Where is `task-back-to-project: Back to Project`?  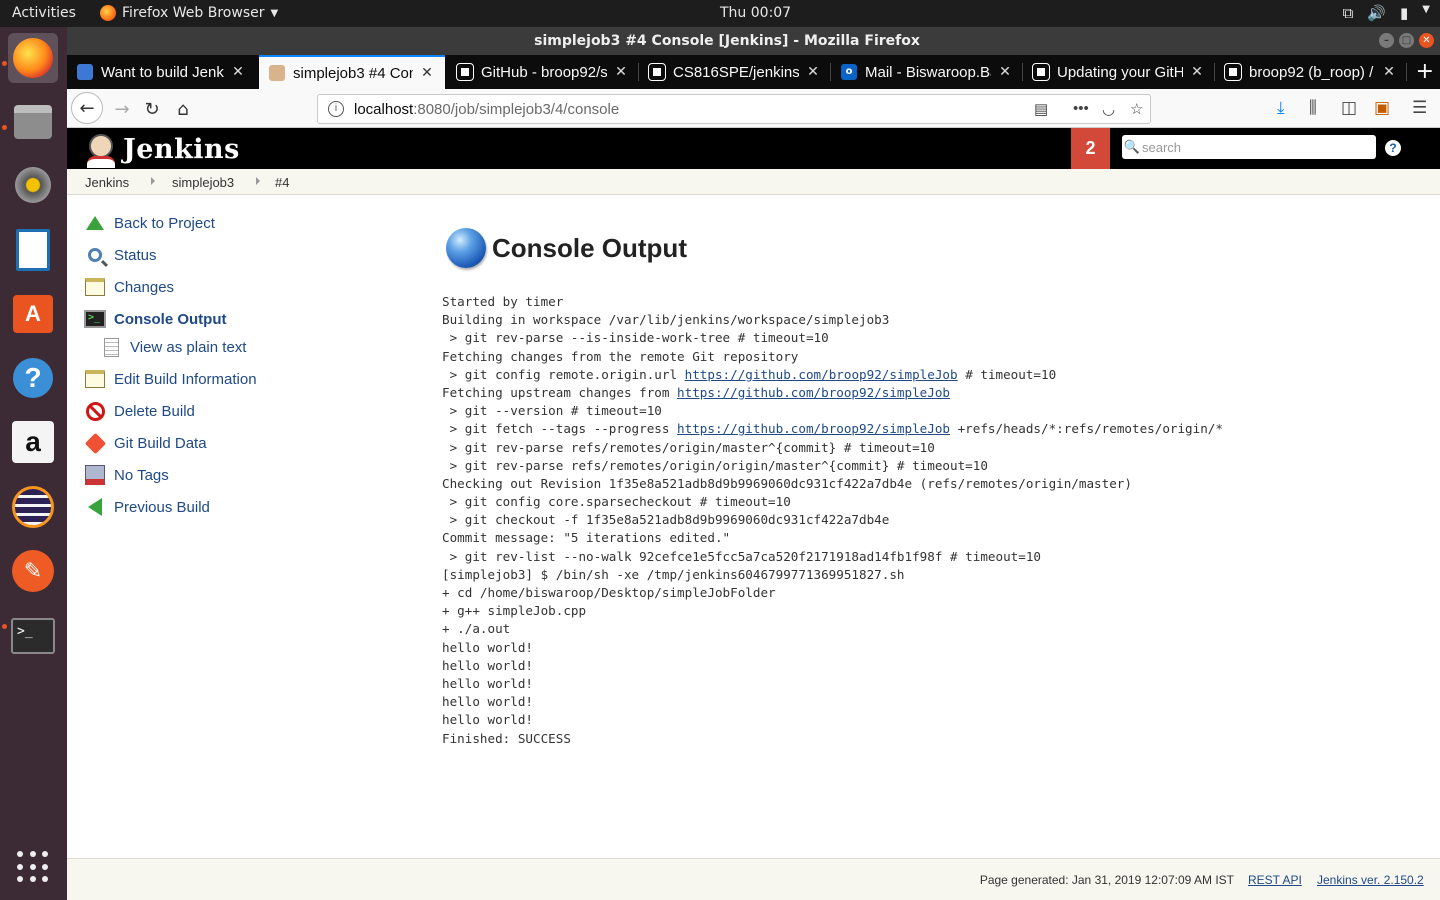 task-back-to-project: Back to Project is located at coordinates (149, 223).